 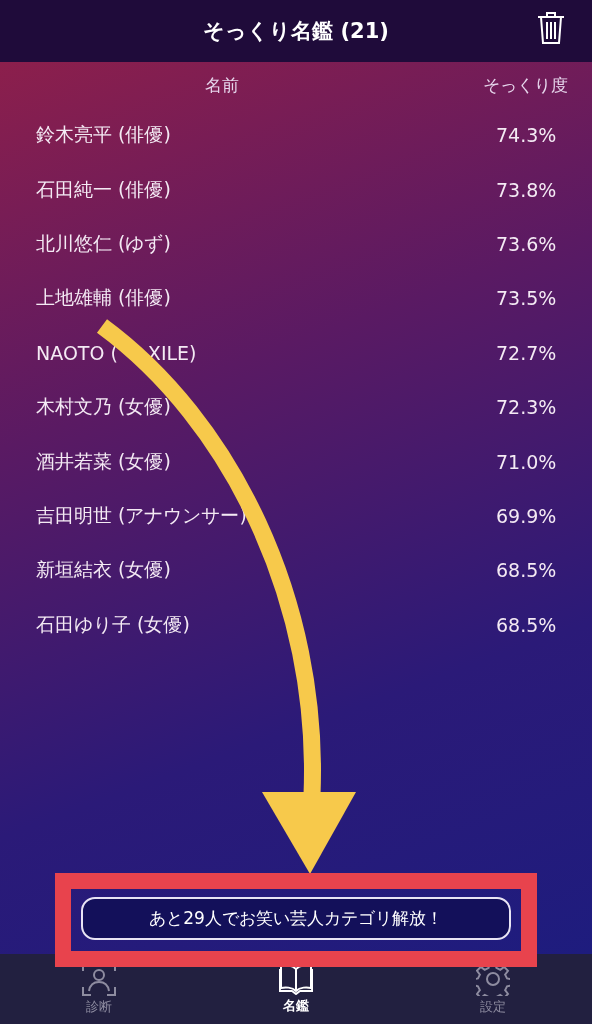 I want to click on similarity-score: 73.6%, so click(x=527, y=243).